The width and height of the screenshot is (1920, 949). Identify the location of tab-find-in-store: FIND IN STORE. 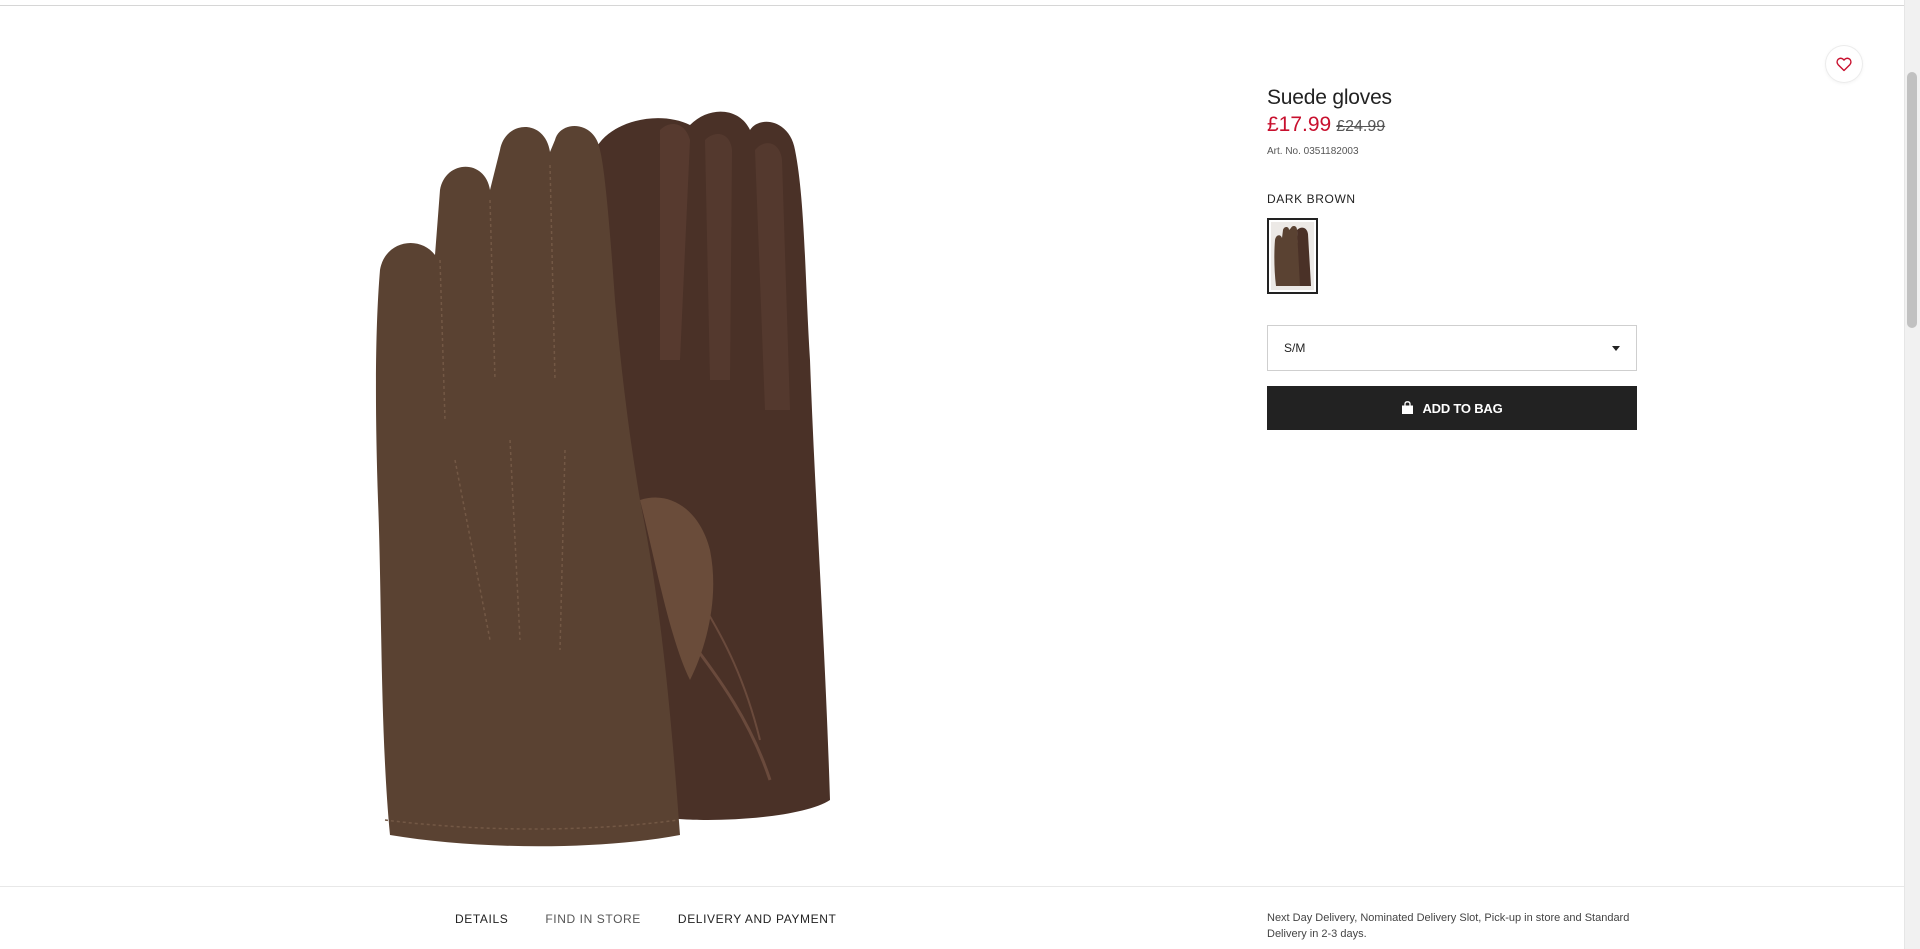
(593, 919).